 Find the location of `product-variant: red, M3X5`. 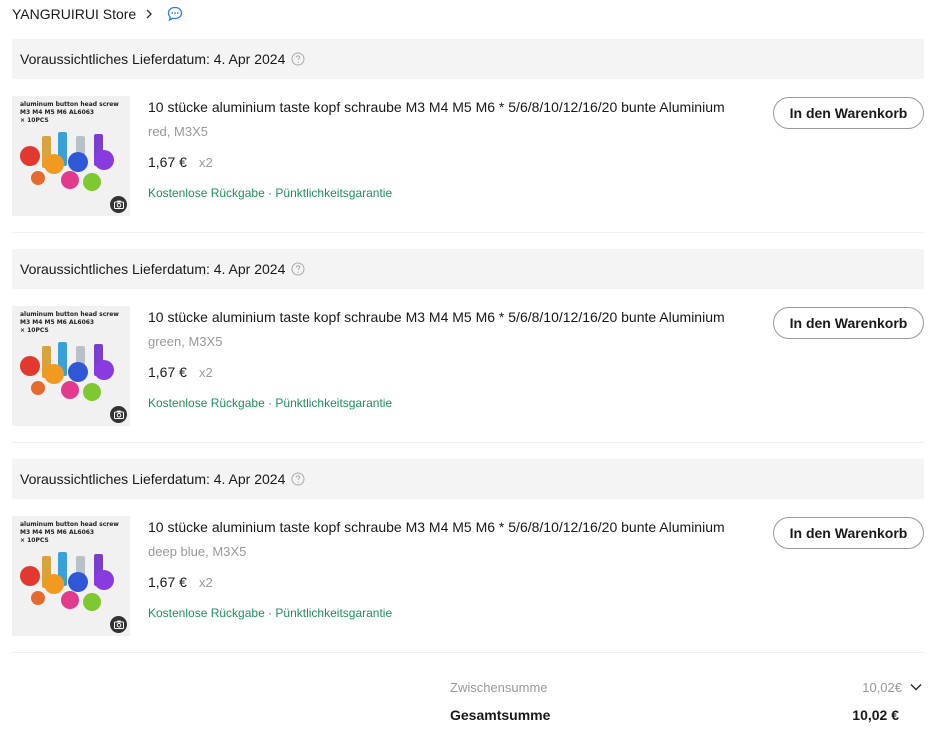

product-variant: red, M3X5 is located at coordinates (178, 131).